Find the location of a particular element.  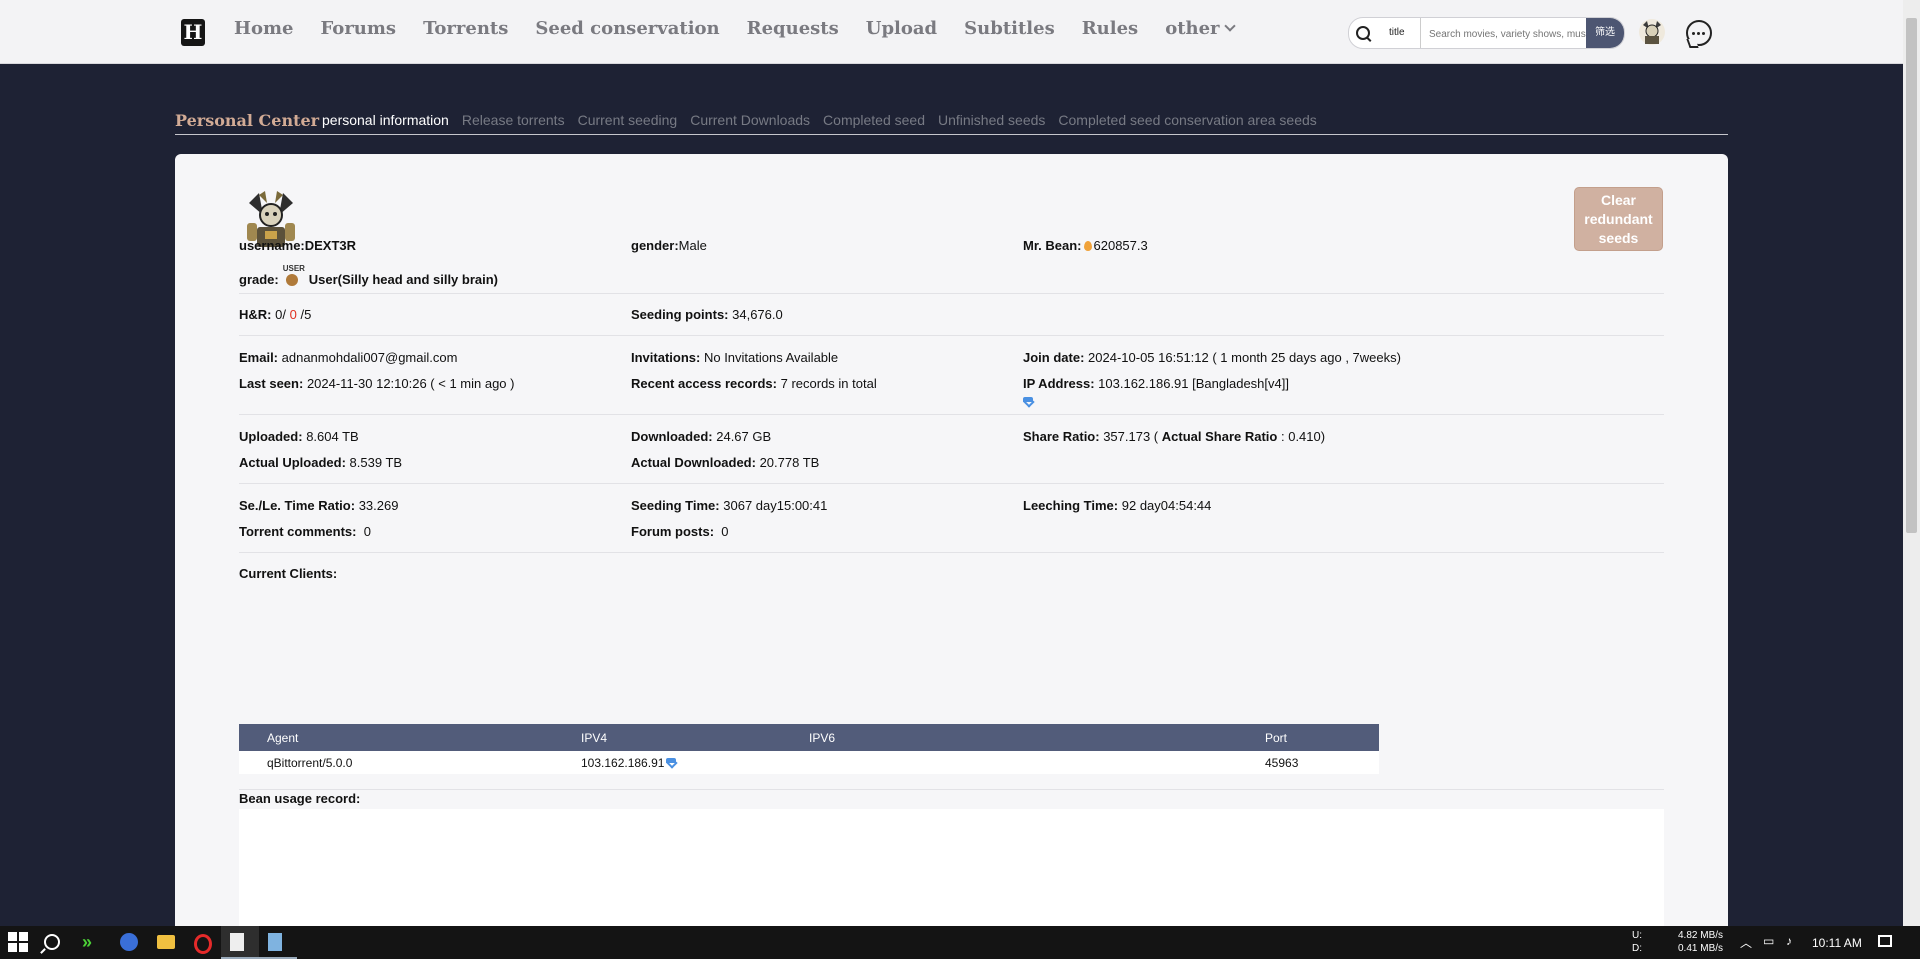

user-avatar is located at coordinates (1652, 32).